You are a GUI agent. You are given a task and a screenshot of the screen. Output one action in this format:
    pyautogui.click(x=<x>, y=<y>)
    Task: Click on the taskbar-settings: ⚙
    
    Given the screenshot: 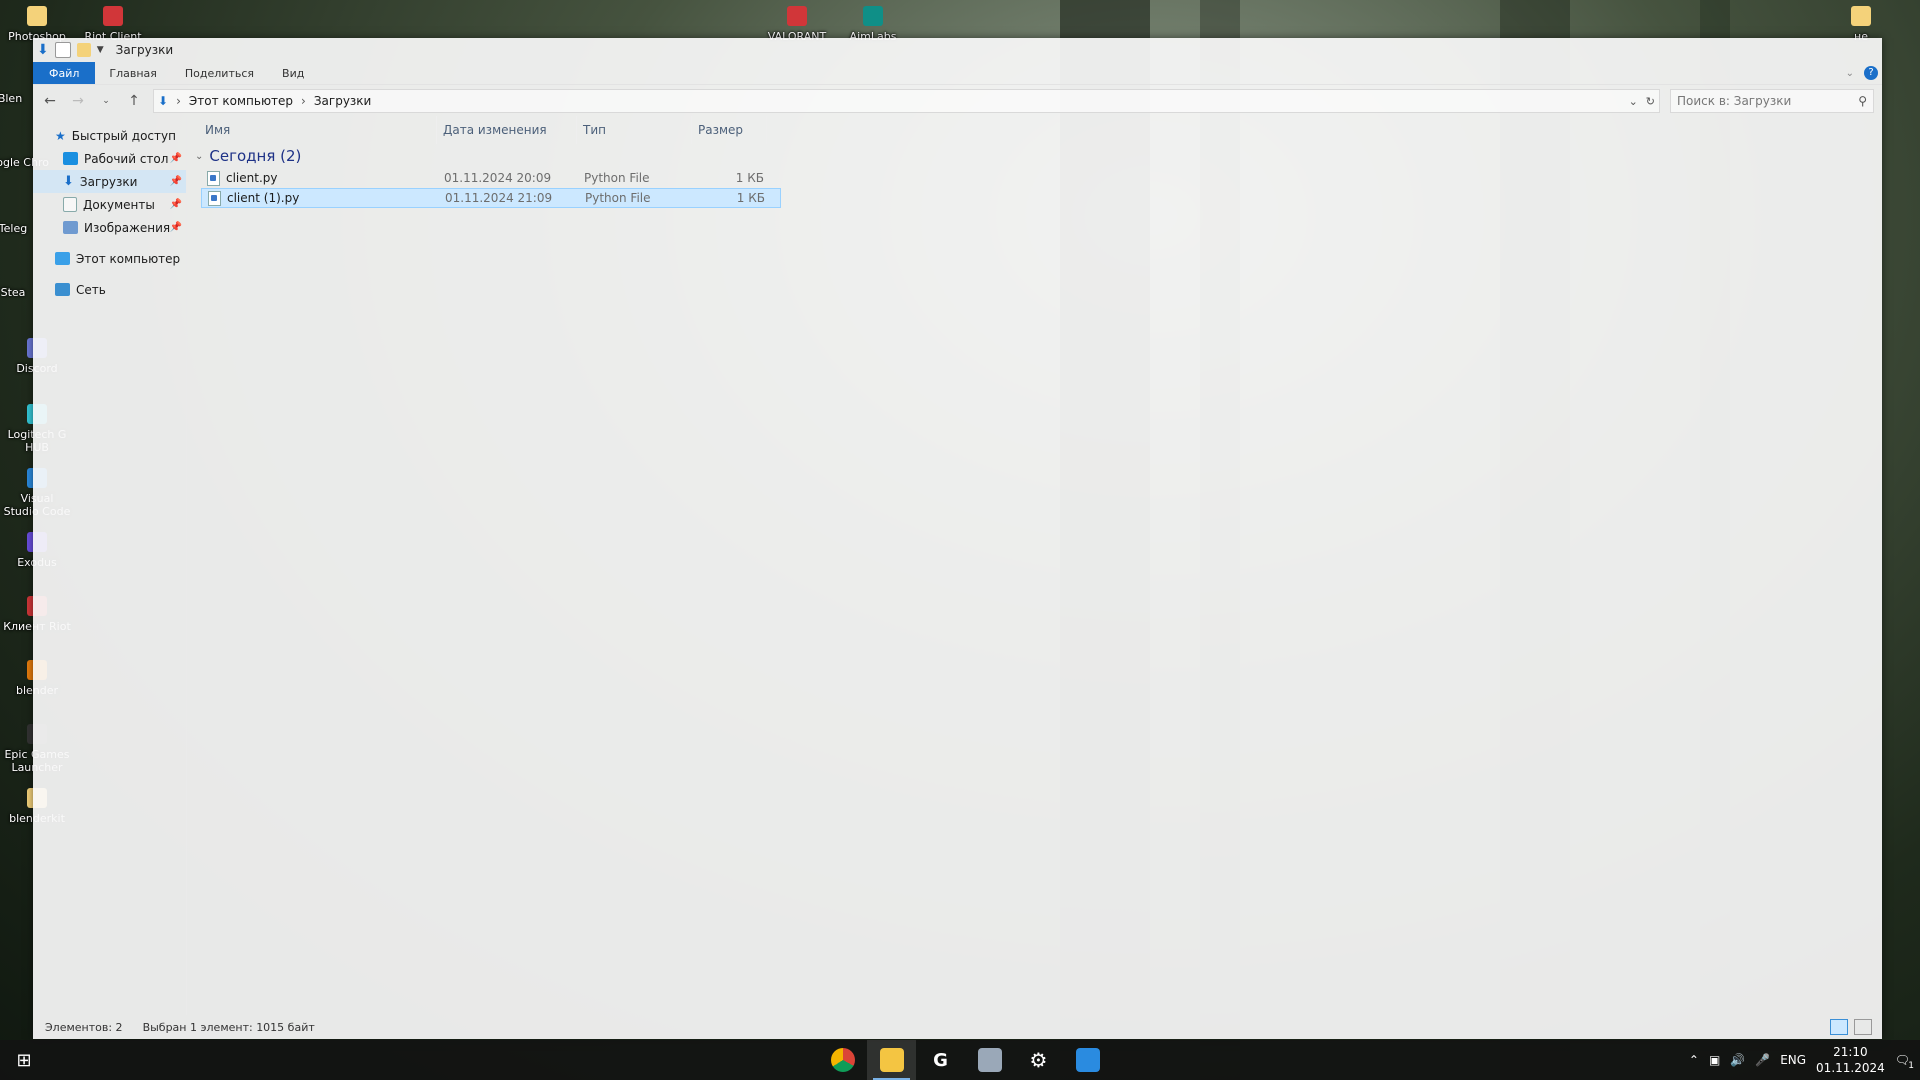 What is the action you would take?
    pyautogui.click(x=1038, y=1060)
    